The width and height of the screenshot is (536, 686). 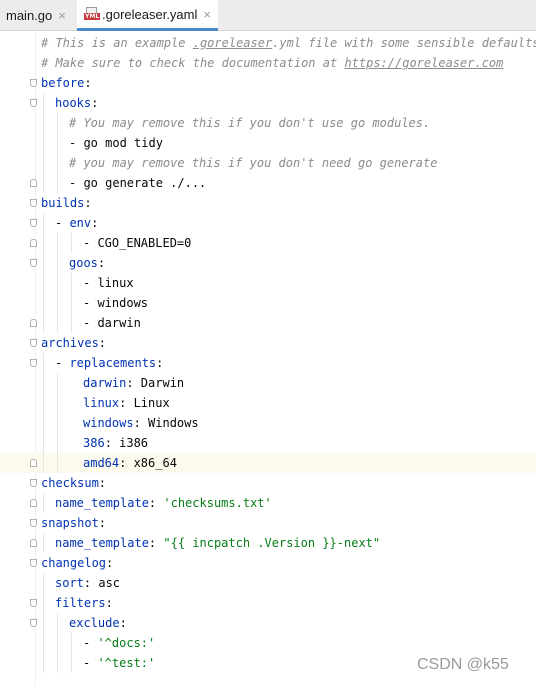 What do you see at coordinates (115, 443) in the screenshot?
I see `code-text: 386: i386` at bounding box center [115, 443].